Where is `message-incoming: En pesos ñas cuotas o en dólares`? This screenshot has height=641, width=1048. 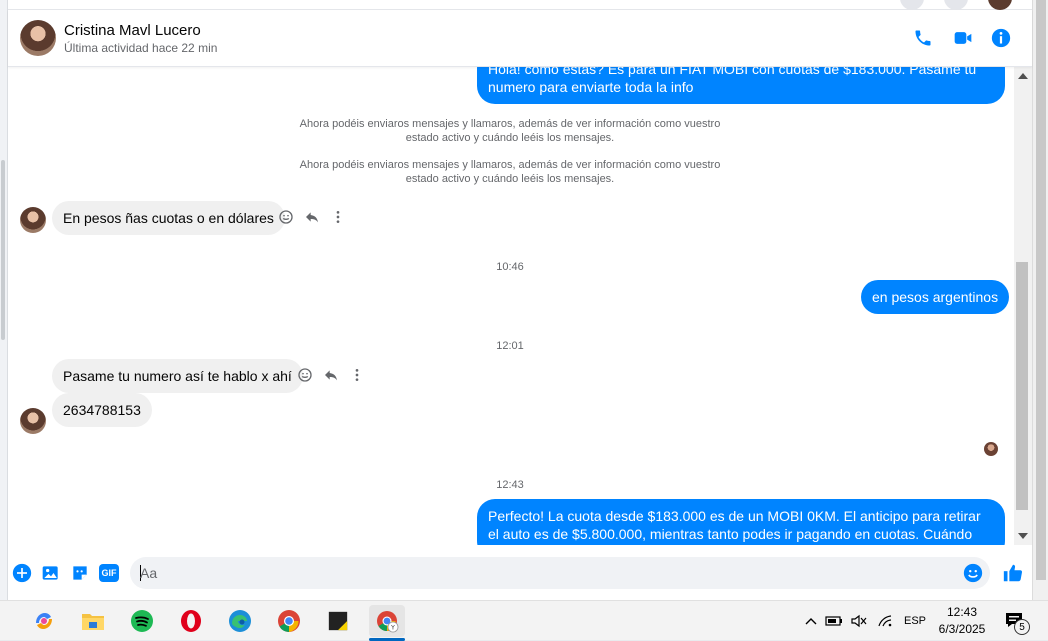 message-incoming: En pesos ñas cuotas o en dólares is located at coordinates (168, 218).